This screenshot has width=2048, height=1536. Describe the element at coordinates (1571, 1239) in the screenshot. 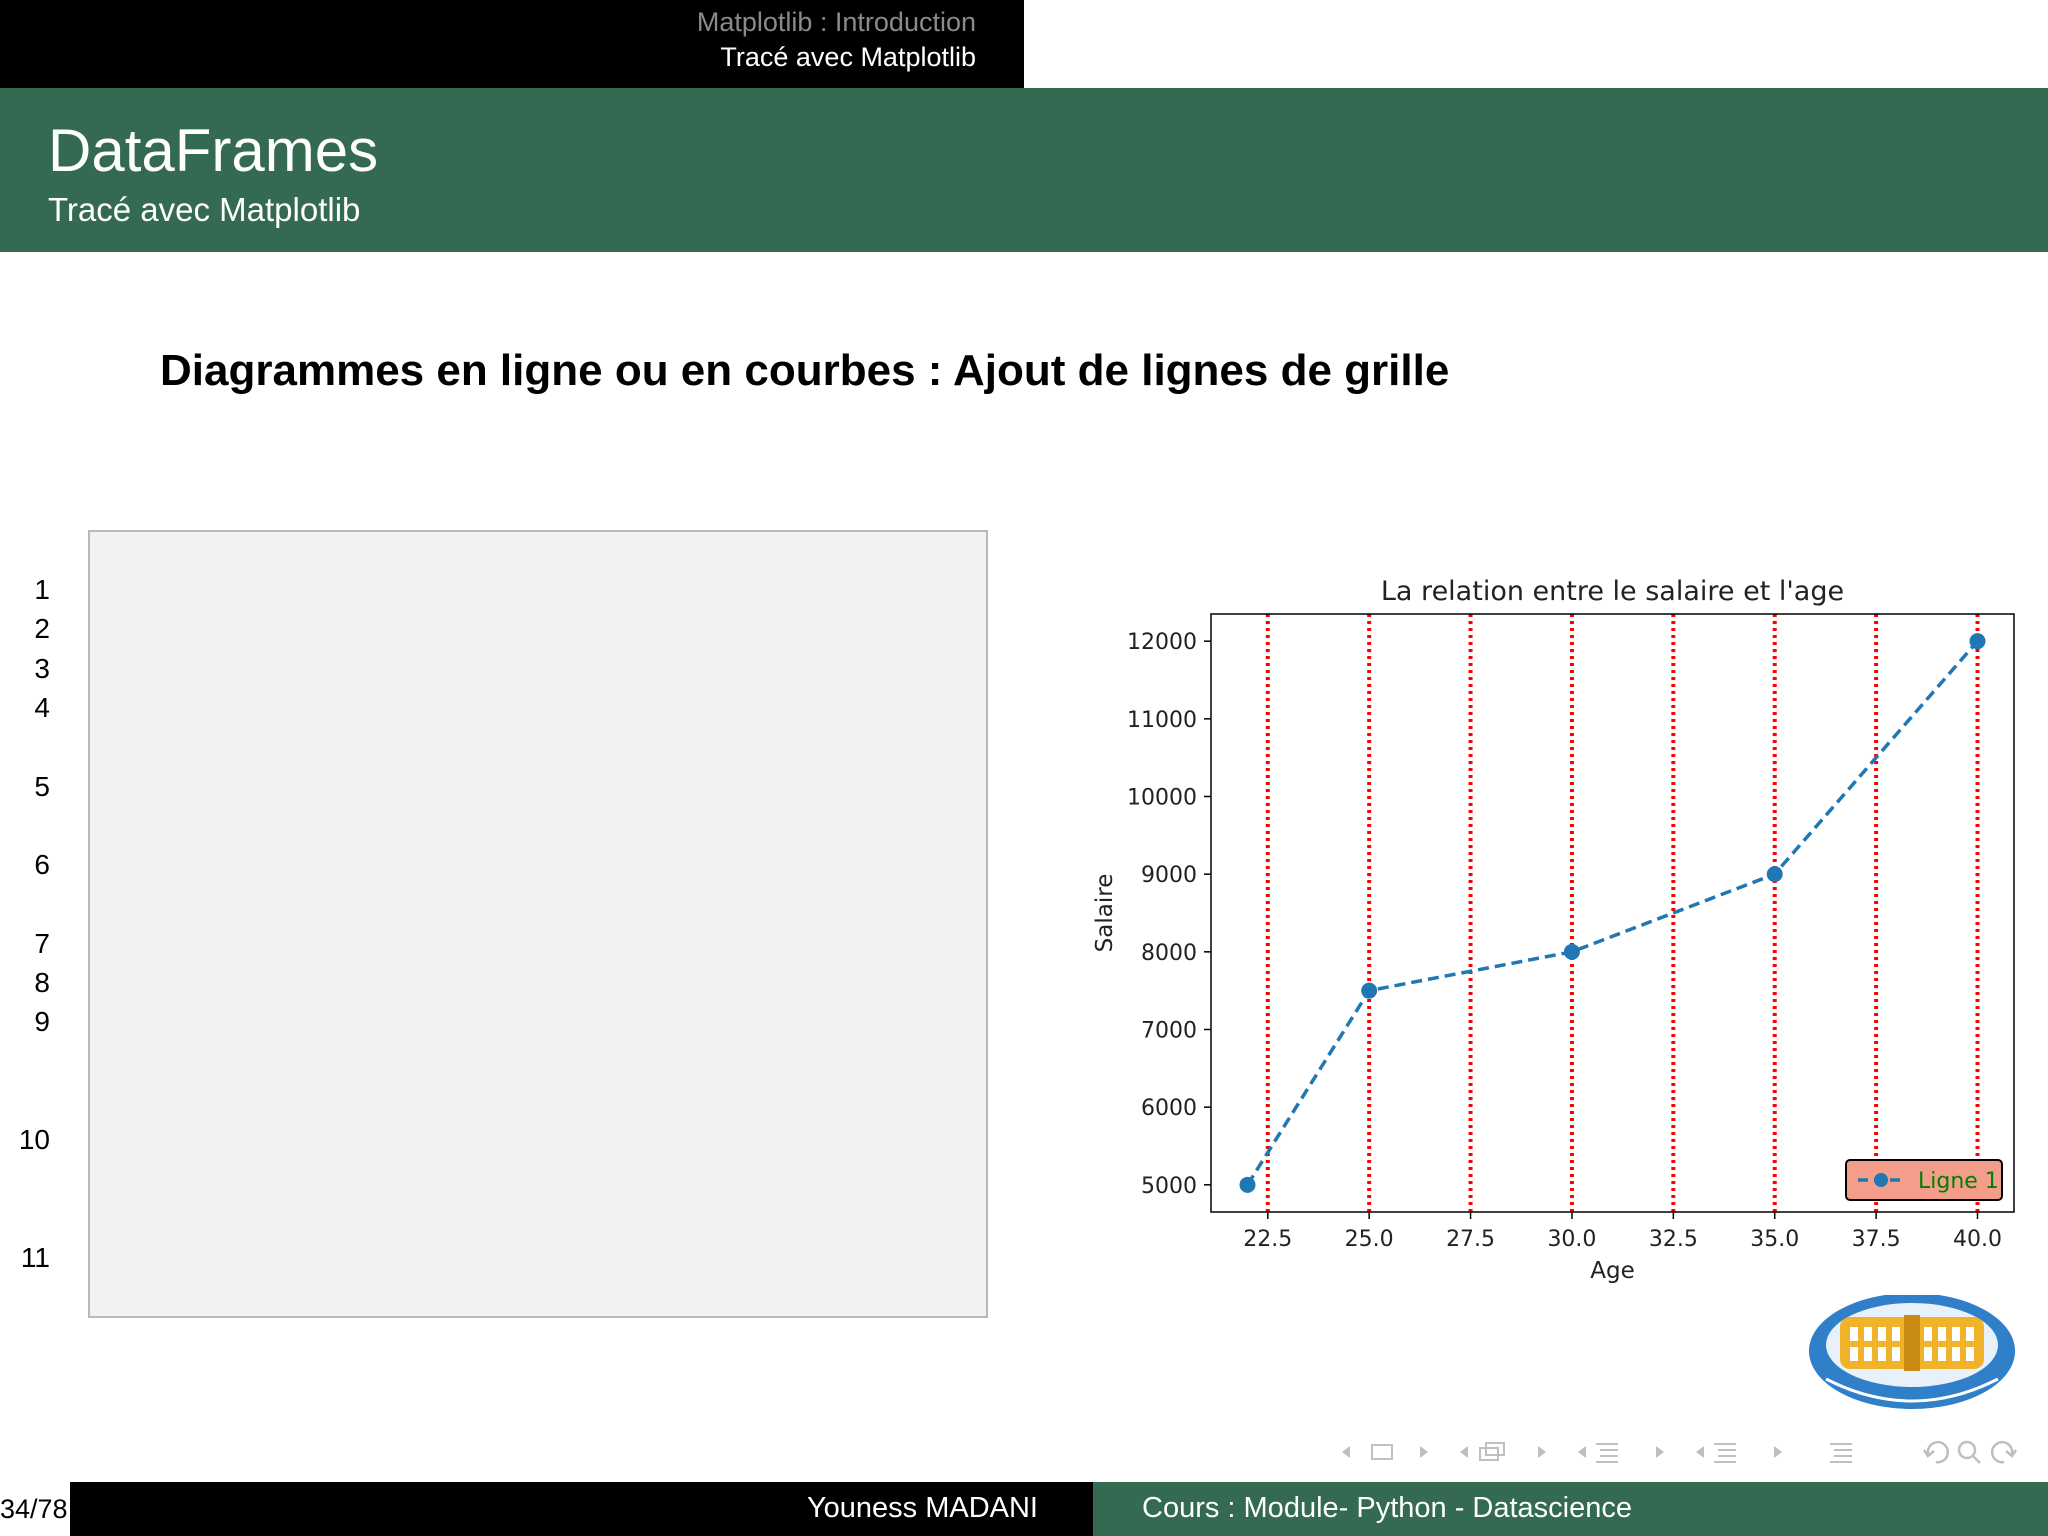

I see `x-tick-label: 30.0` at that location.